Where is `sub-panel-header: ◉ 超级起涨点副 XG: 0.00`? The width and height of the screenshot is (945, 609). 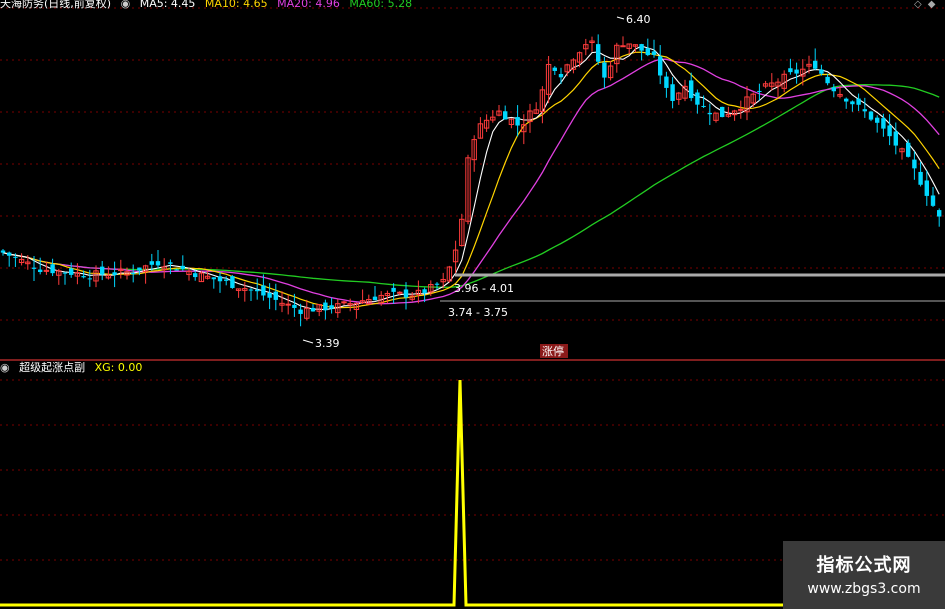
sub-panel-header: ◉ 超级起涨点副 XG: 0.00 is located at coordinates (74, 368).